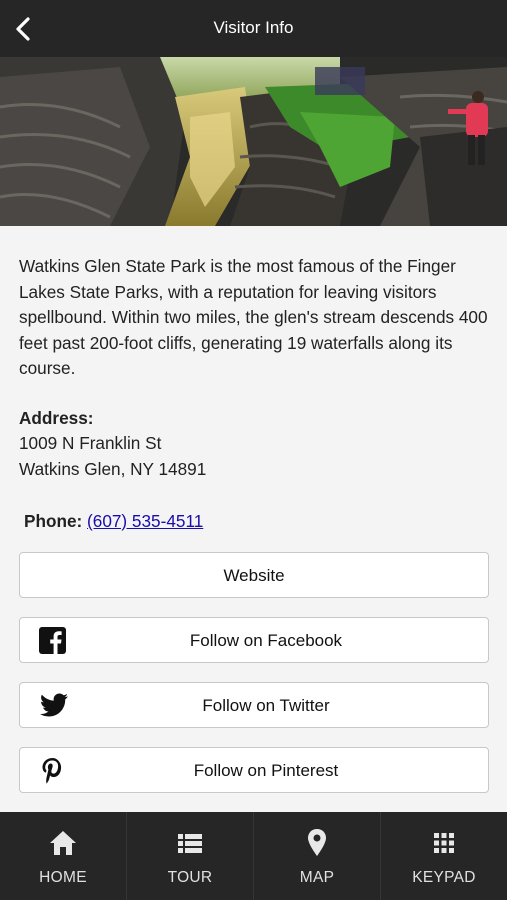 The image size is (507, 900). Describe the element at coordinates (56, 418) in the screenshot. I see `address-label: Address:` at that location.